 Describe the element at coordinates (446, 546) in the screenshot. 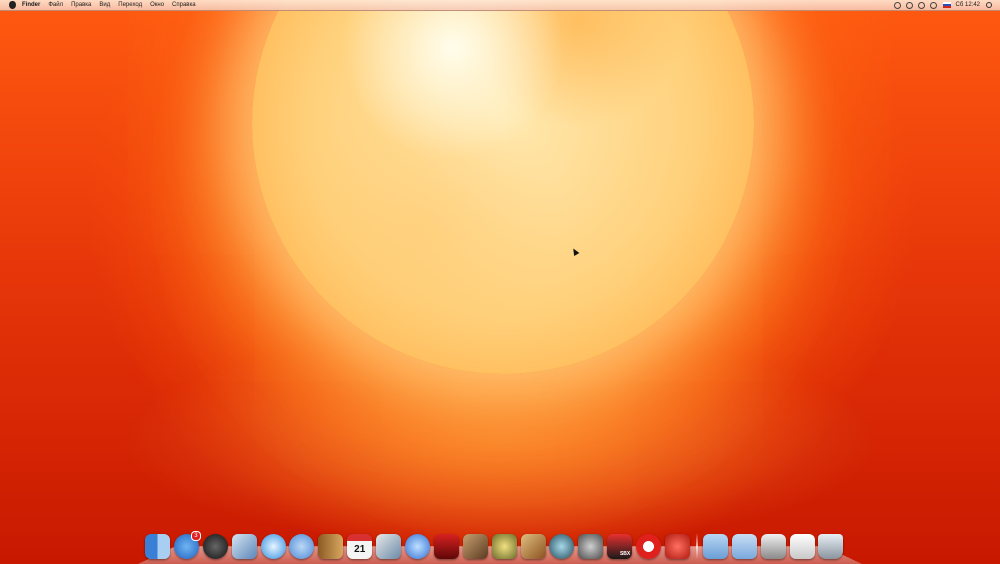

I see `photo-booth-icon` at that location.